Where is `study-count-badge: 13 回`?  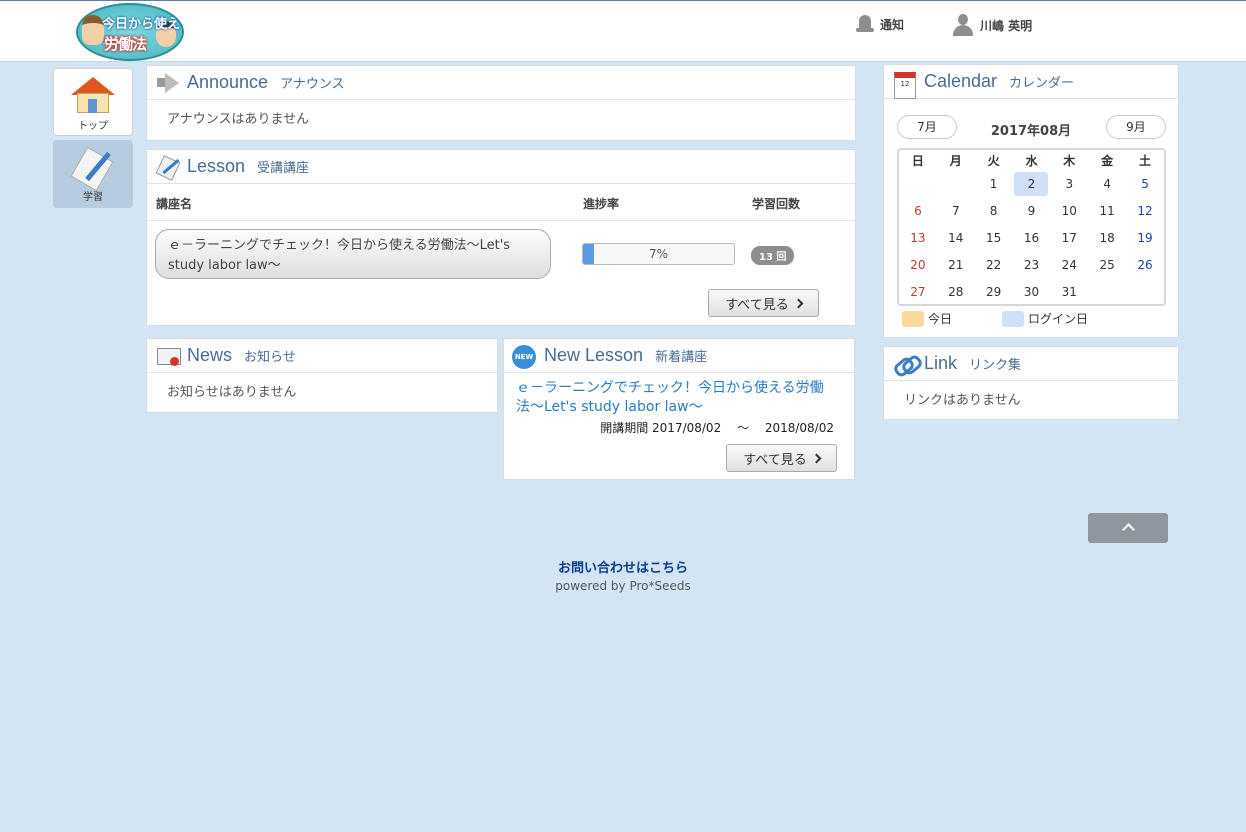 study-count-badge: 13 回 is located at coordinates (773, 255).